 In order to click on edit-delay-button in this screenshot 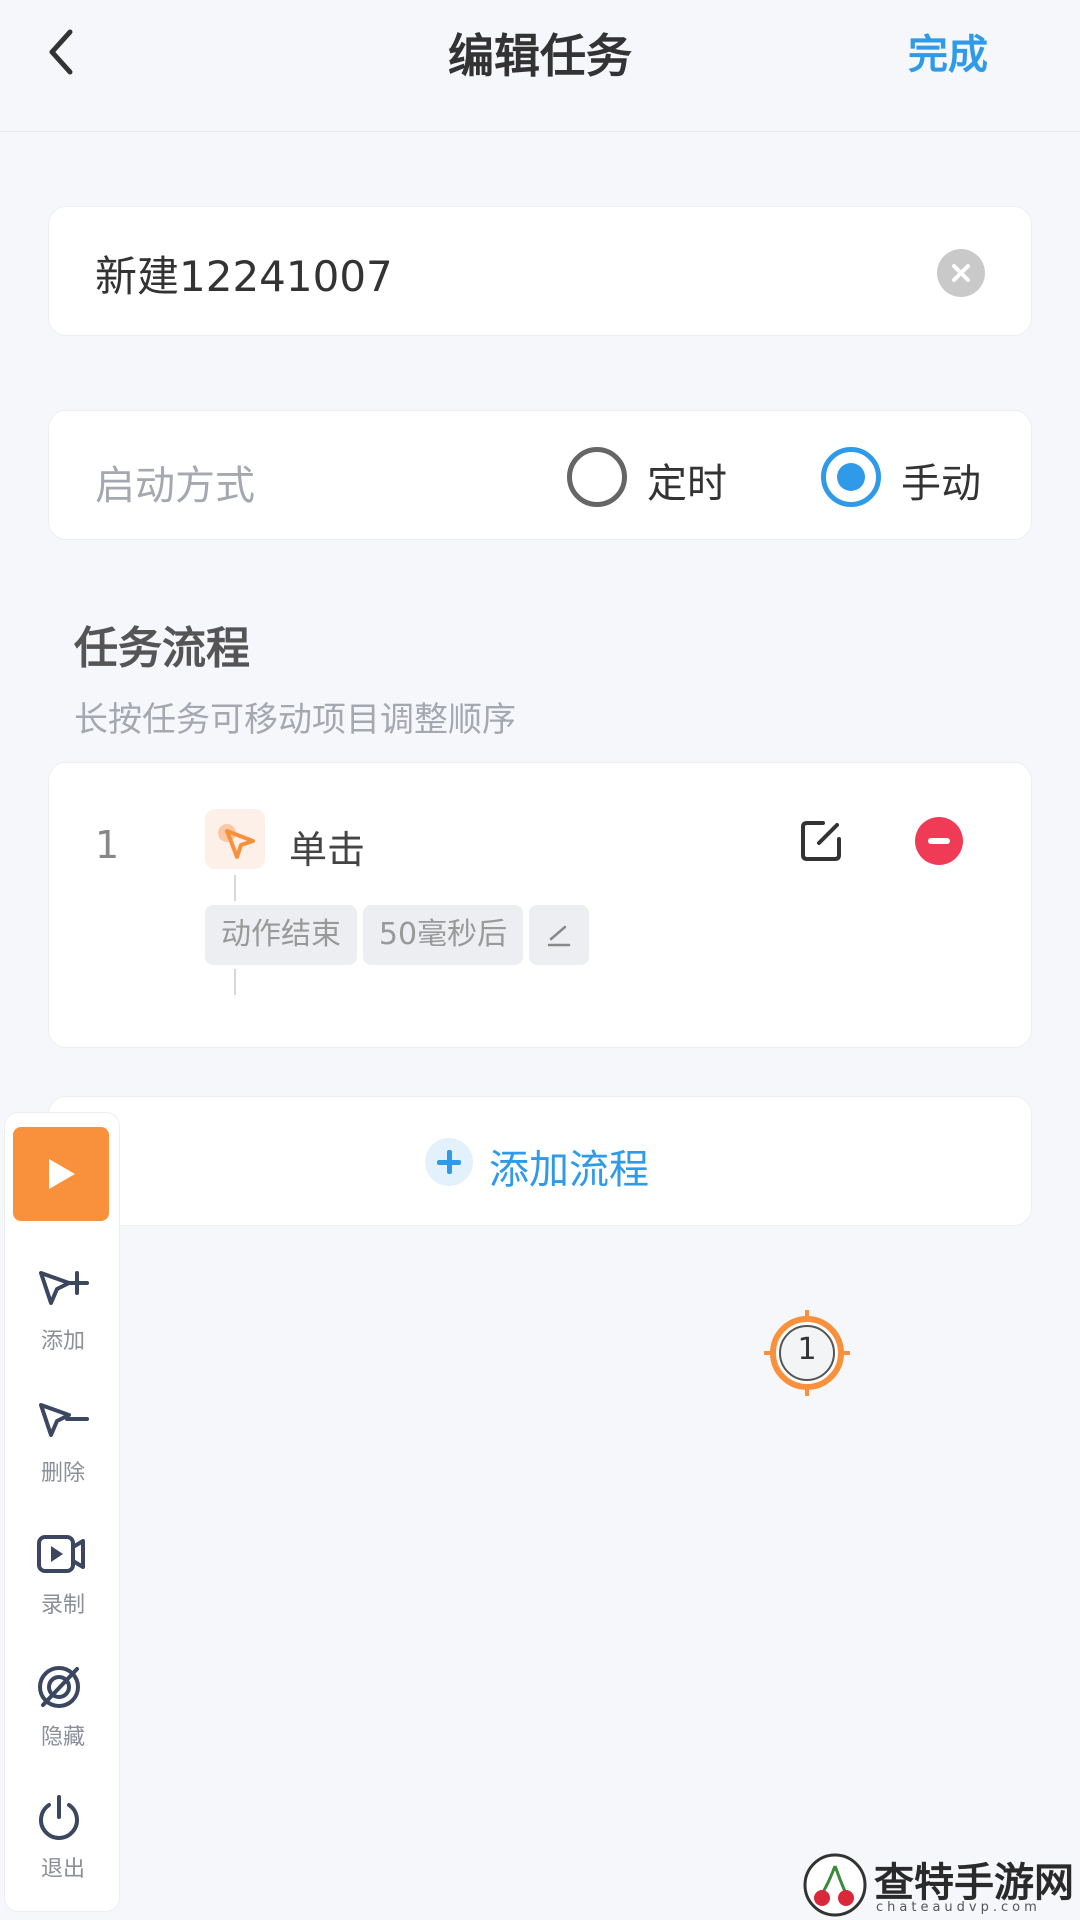, I will do `click(559, 935)`.